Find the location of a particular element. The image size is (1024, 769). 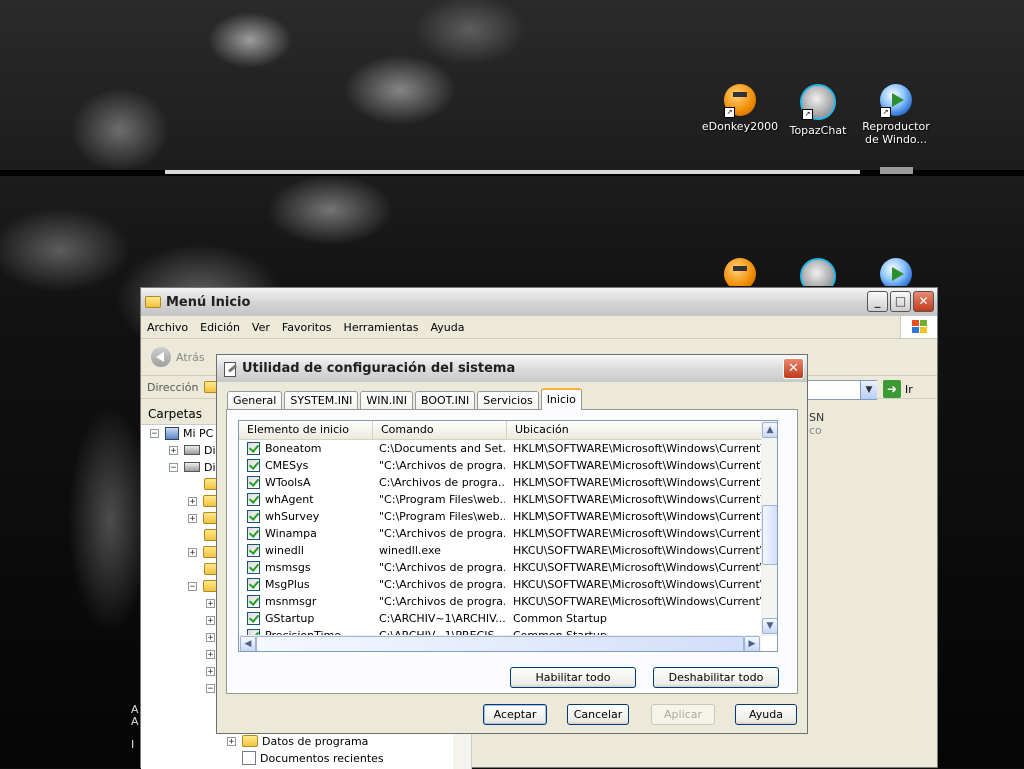

tree-item-documentos-recientes: Documentos recientes is located at coordinates (313, 758).